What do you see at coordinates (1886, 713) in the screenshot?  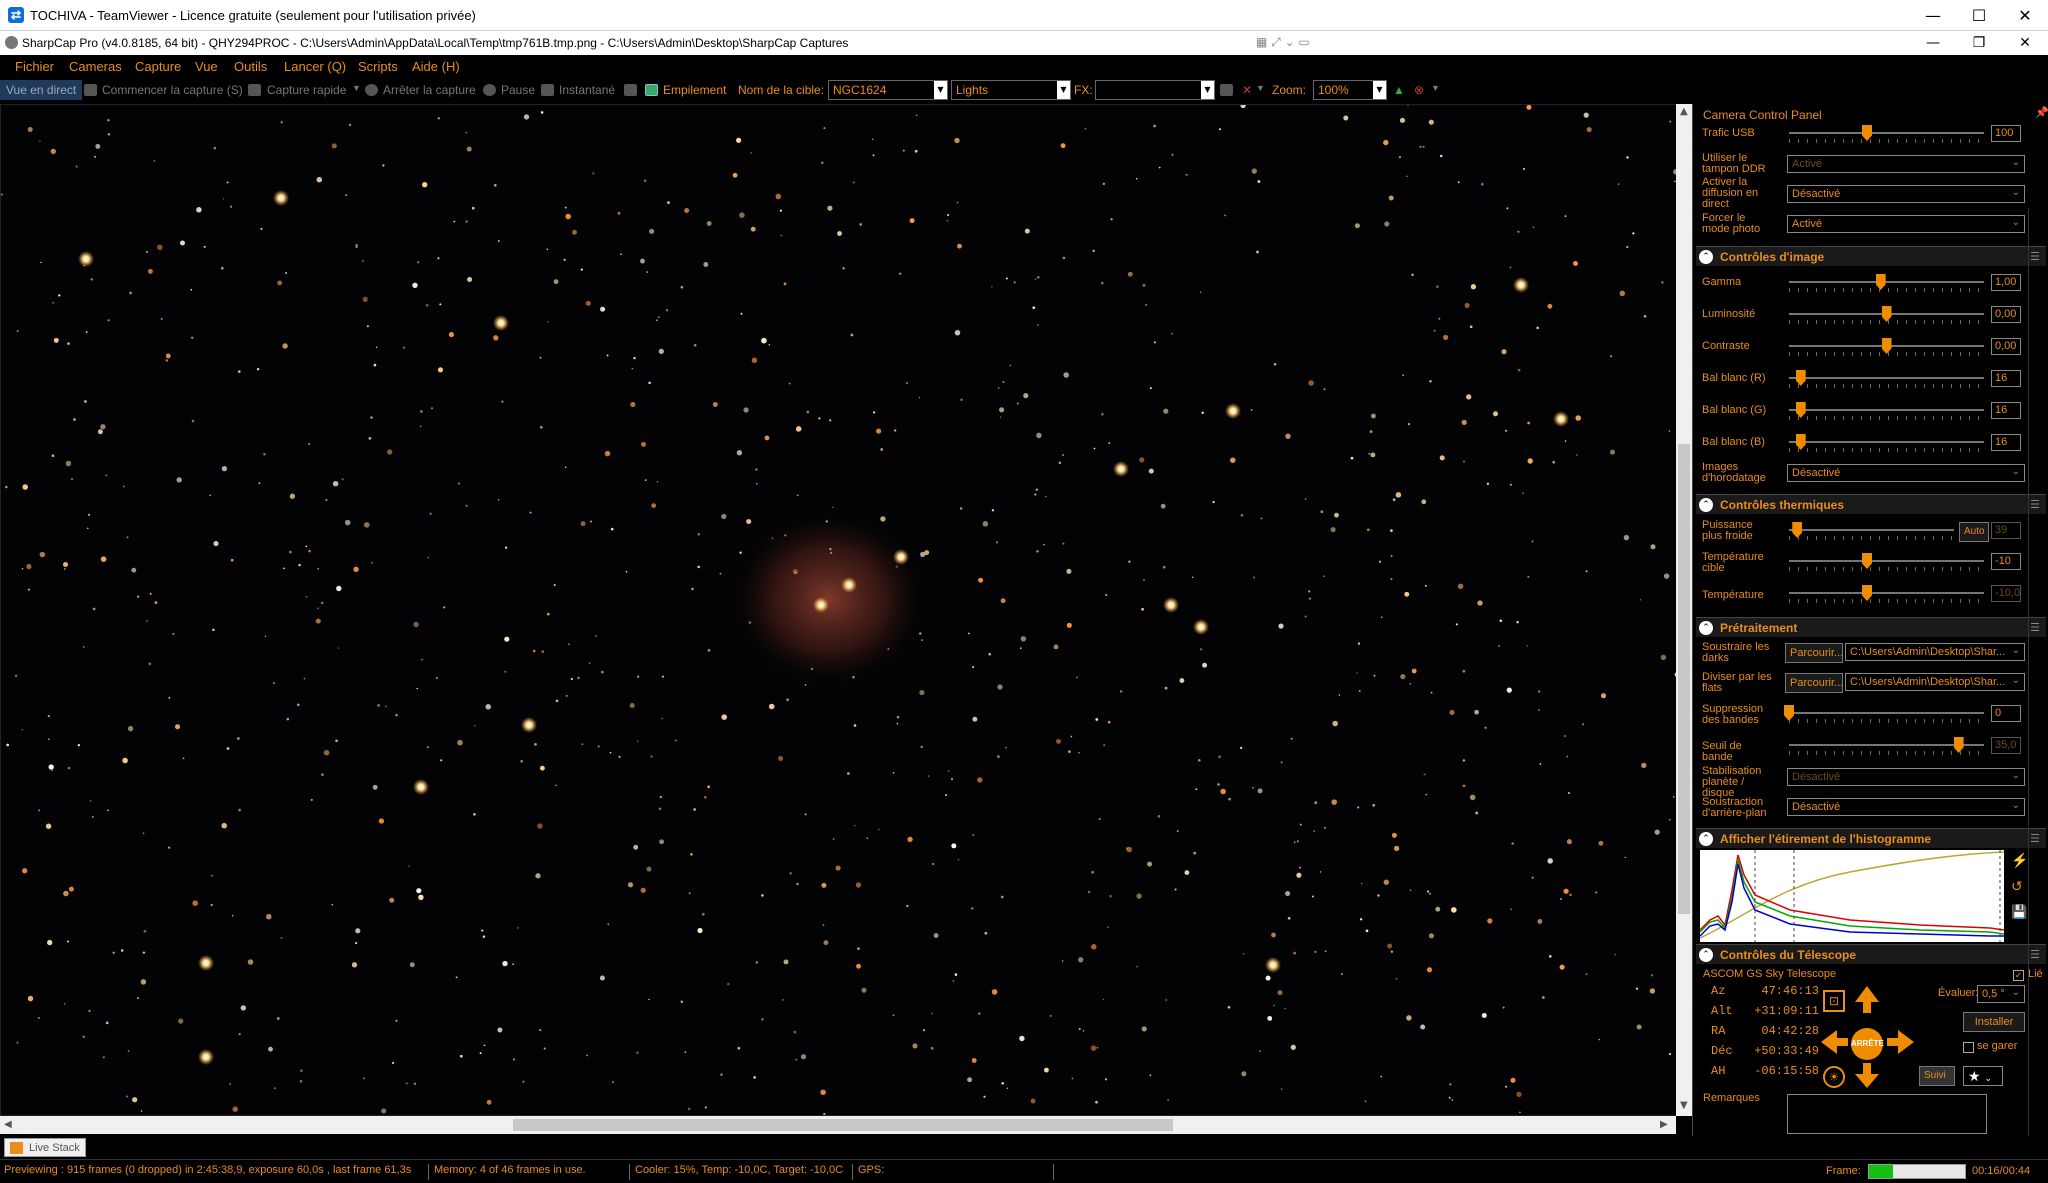 I see `banding-slider` at bounding box center [1886, 713].